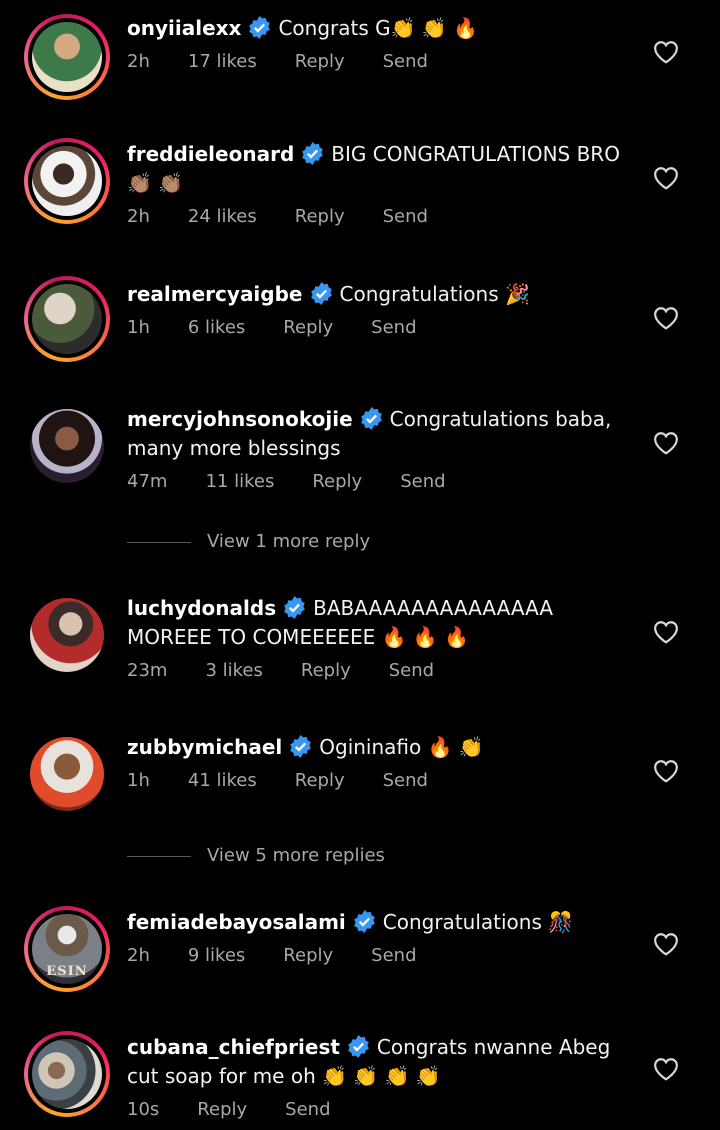 The height and width of the screenshot is (1130, 720). What do you see at coordinates (215, 294) in the screenshot?
I see `username: realmercyaigbe` at bounding box center [215, 294].